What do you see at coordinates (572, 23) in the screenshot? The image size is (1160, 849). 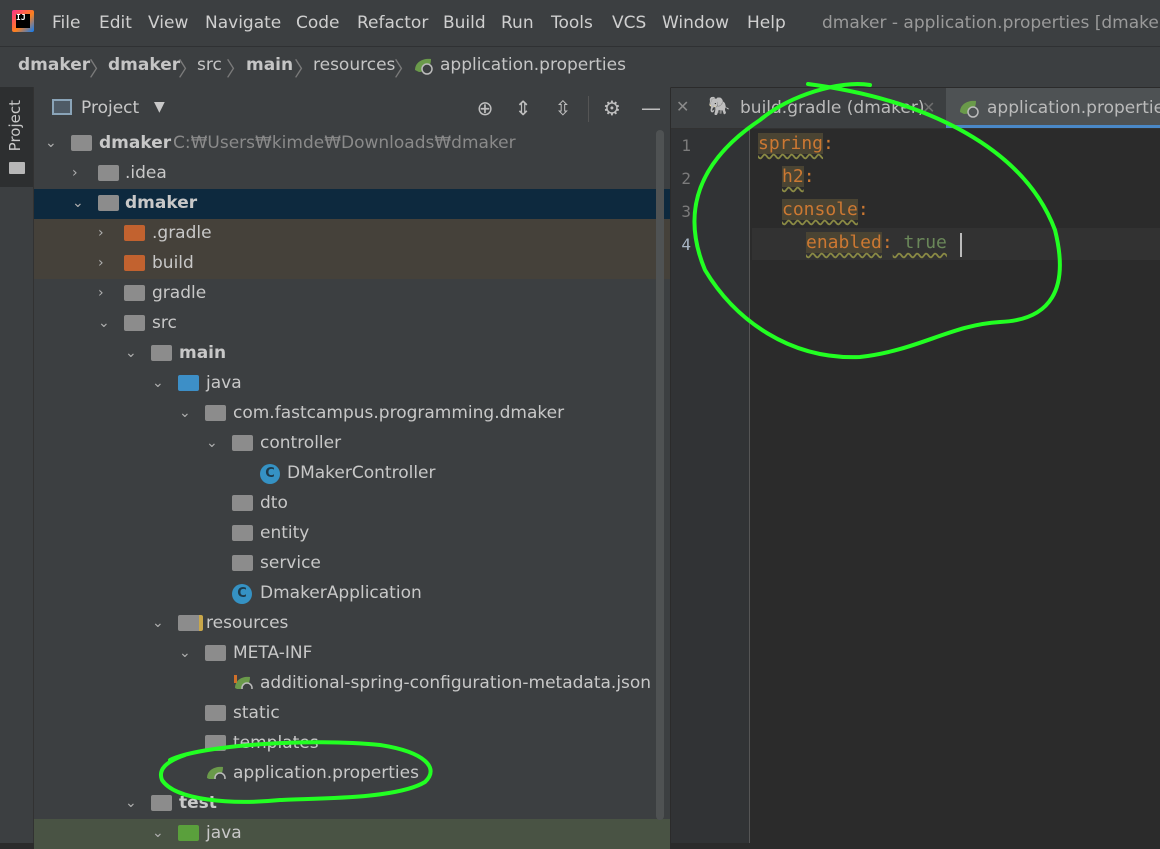 I see `menu-tools: Tools` at bounding box center [572, 23].